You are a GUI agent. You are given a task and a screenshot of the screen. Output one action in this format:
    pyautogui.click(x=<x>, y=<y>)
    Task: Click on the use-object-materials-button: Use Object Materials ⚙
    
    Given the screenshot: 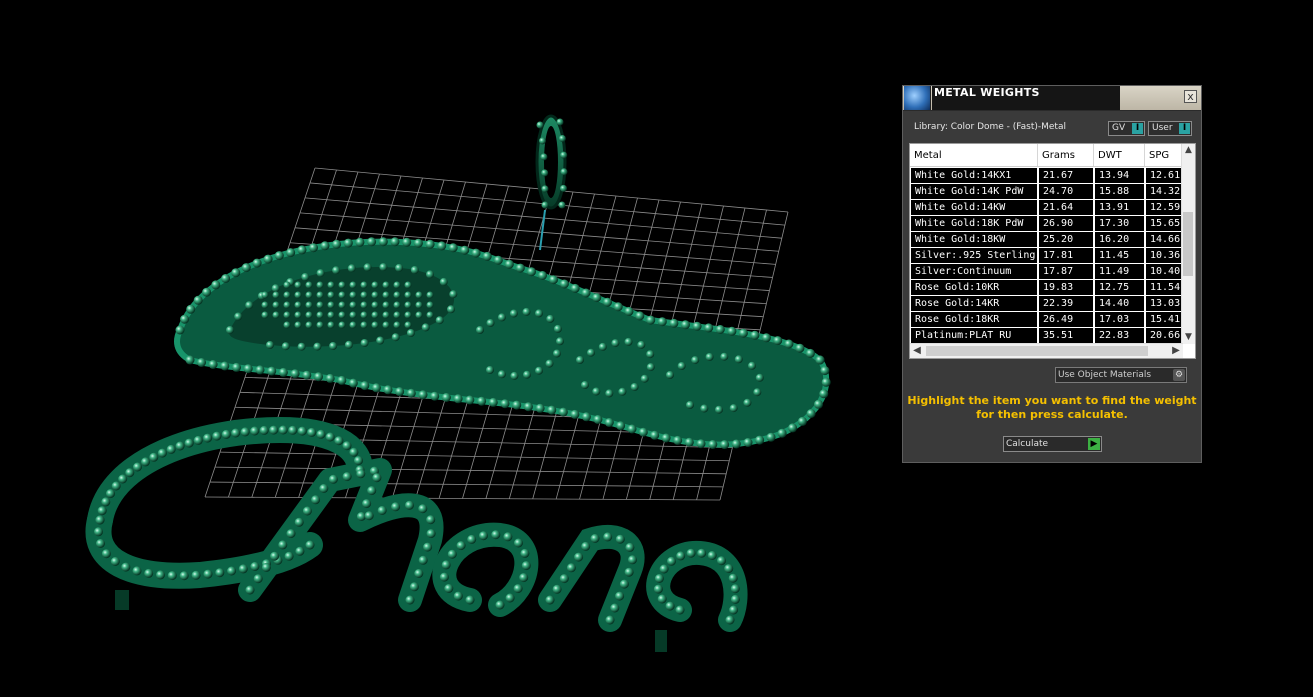 What is the action you would take?
    pyautogui.click(x=1121, y=375)
    